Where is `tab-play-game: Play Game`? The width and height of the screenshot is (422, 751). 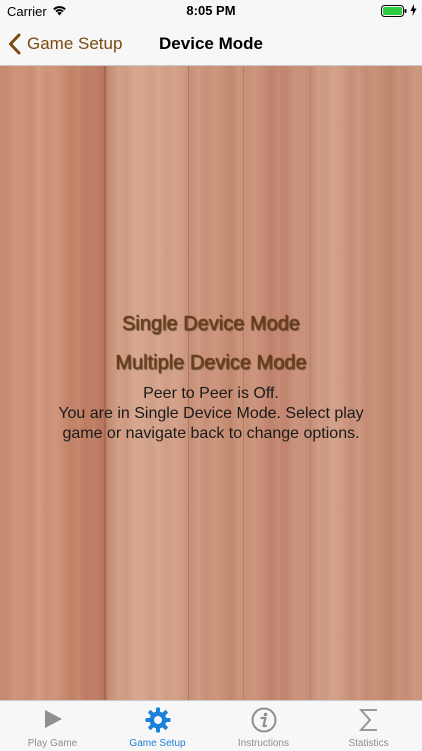
tab-play-game: Play Game is located at coordinates (52, 726).